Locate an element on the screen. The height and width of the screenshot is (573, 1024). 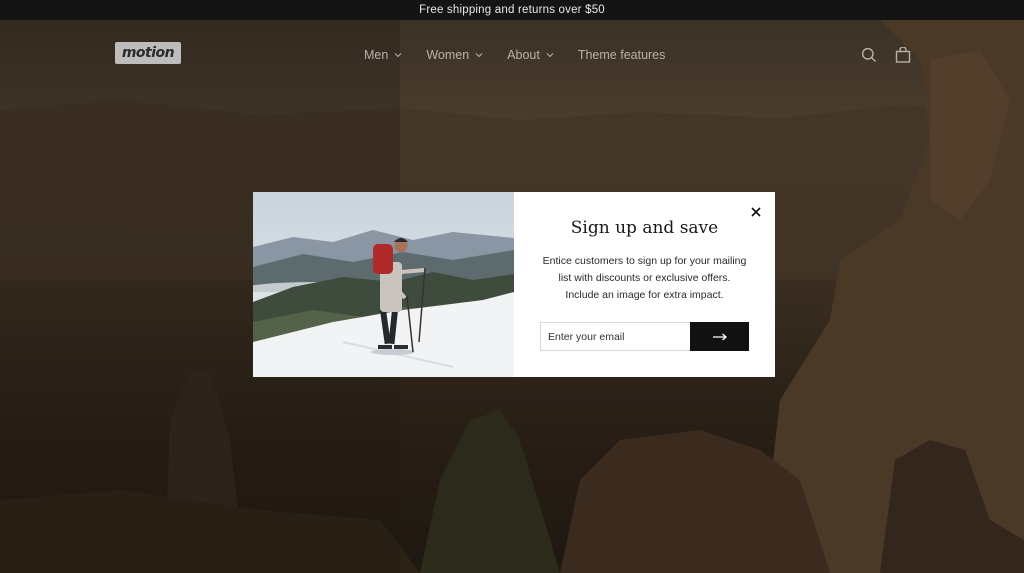
popup-close-button is located at coordinates (756, 211).